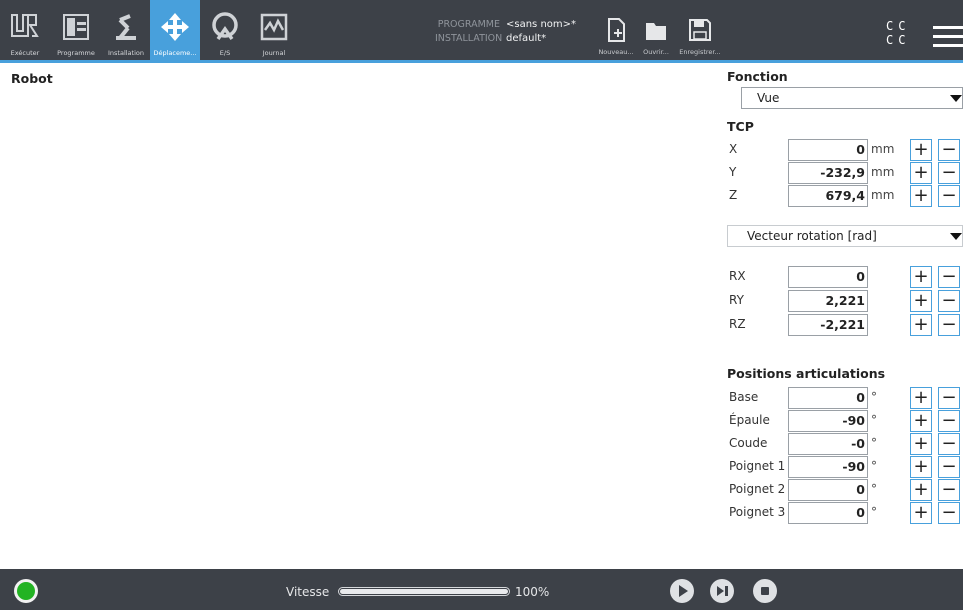 Image resolution: width=963 pixels, height=610 pixels. Describe the element at coordinates (883, 149) in the screenshot. I see `tcp-x-unit: mm` at that location.